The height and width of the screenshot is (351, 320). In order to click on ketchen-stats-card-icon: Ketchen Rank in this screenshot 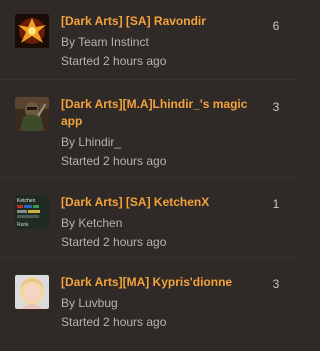, I will do `click(32, 212)`.